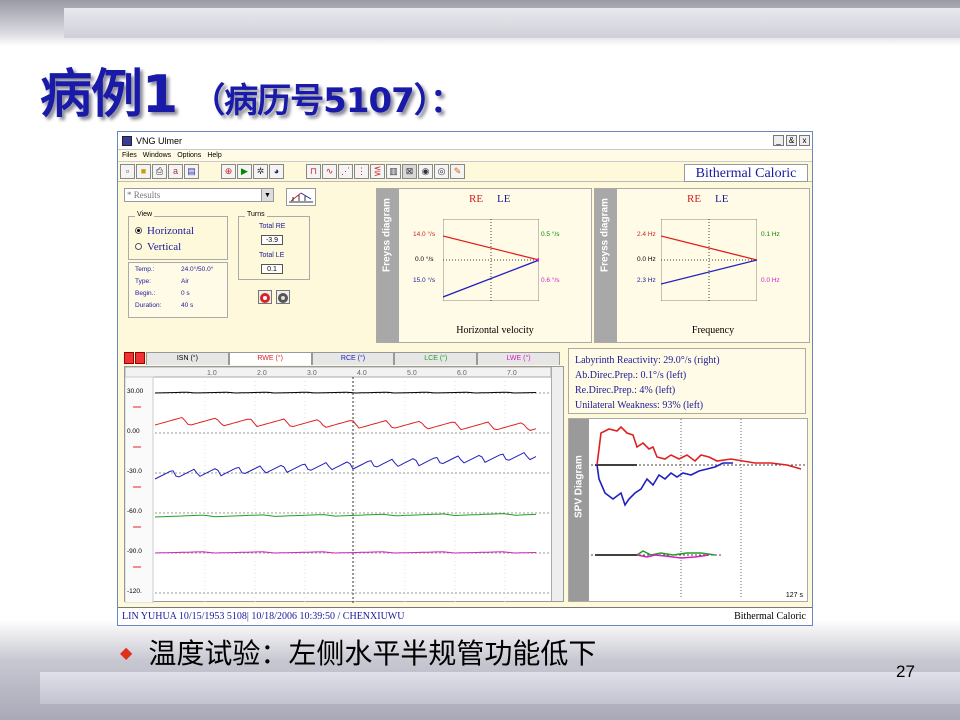 Image resolution: width=960 pixels, height=720 pixels. What do you see at coordinates (778, 140) in the screenshot?
I see `minimize-button: _` at bounding box center [778, 140].